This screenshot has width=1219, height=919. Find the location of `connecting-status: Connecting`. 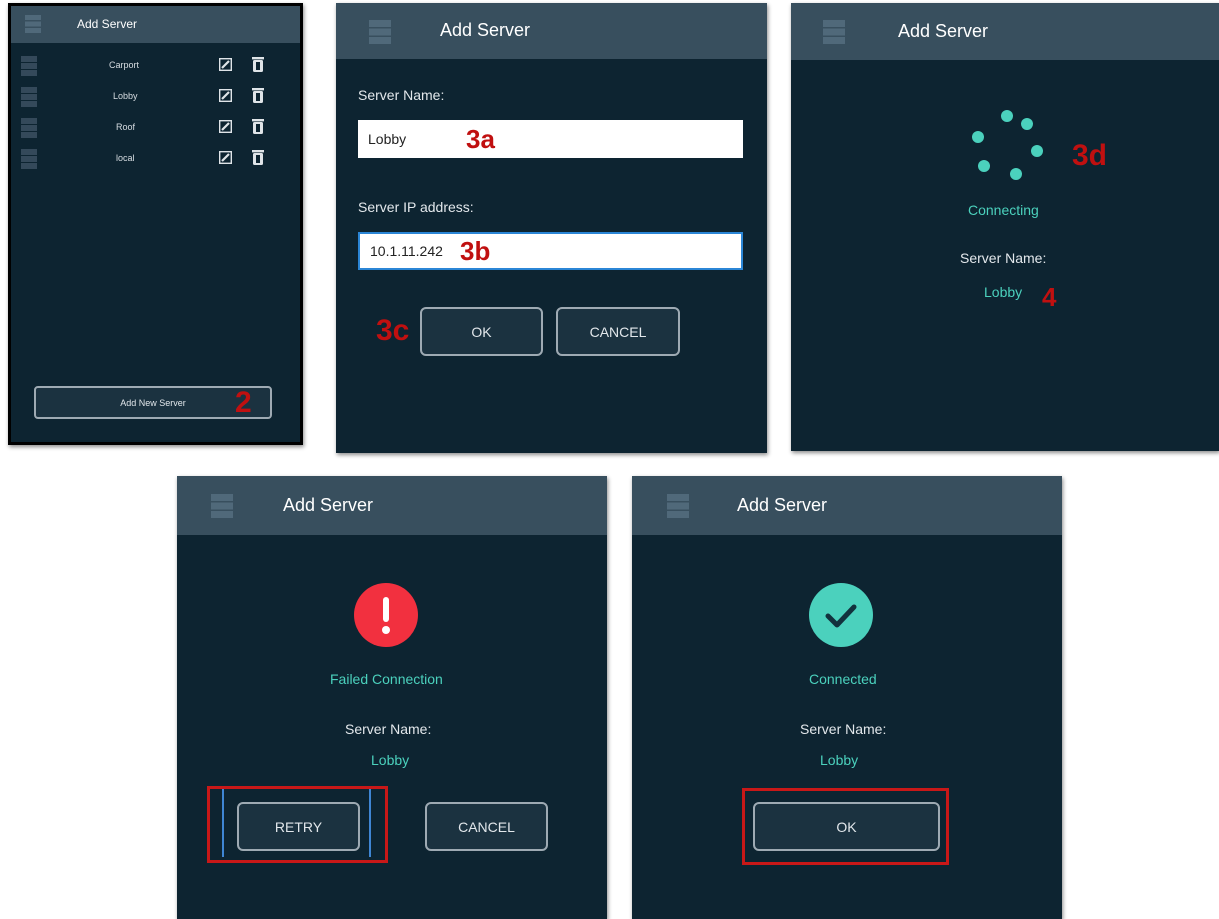

connecting-status: Connecting is located at coordinates (1003, 210).